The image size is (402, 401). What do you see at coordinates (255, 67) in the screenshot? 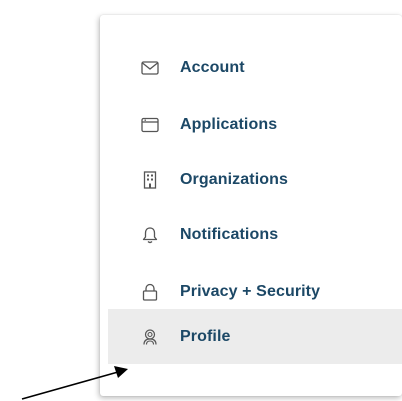
I see `menu-item-account: Account` at bounding box center [255, 67].